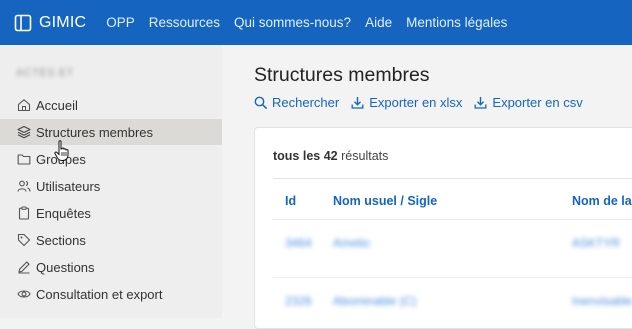 This screenshot has height=329, width=632. Describe the element at coordinates (68, 186) in the screenshot. I see `sidebar-item-label: Utilisateurs` at that location.